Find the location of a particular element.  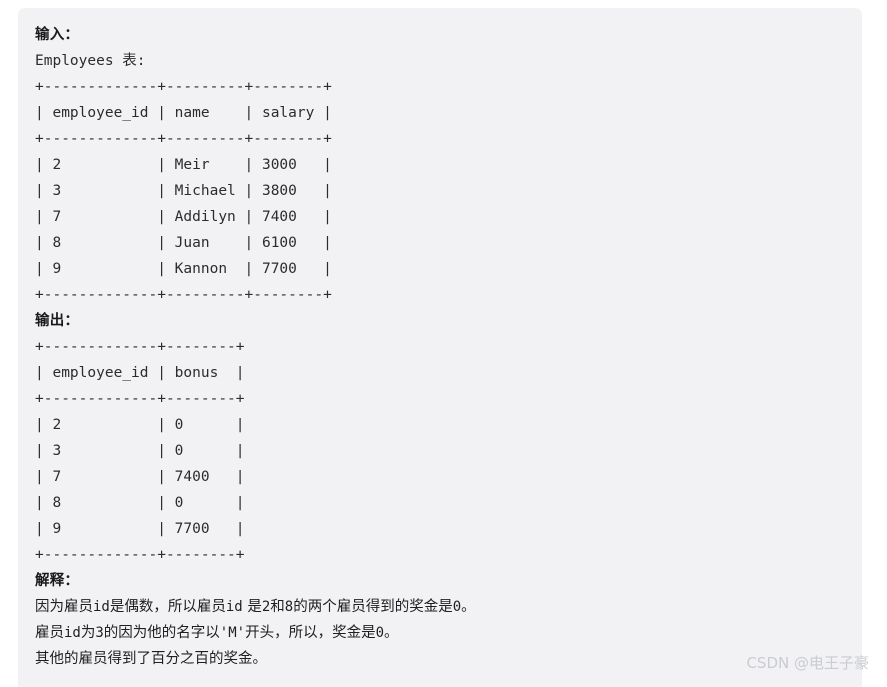

table-row: | 2 | 0 | is located at coordinates (140, 425).